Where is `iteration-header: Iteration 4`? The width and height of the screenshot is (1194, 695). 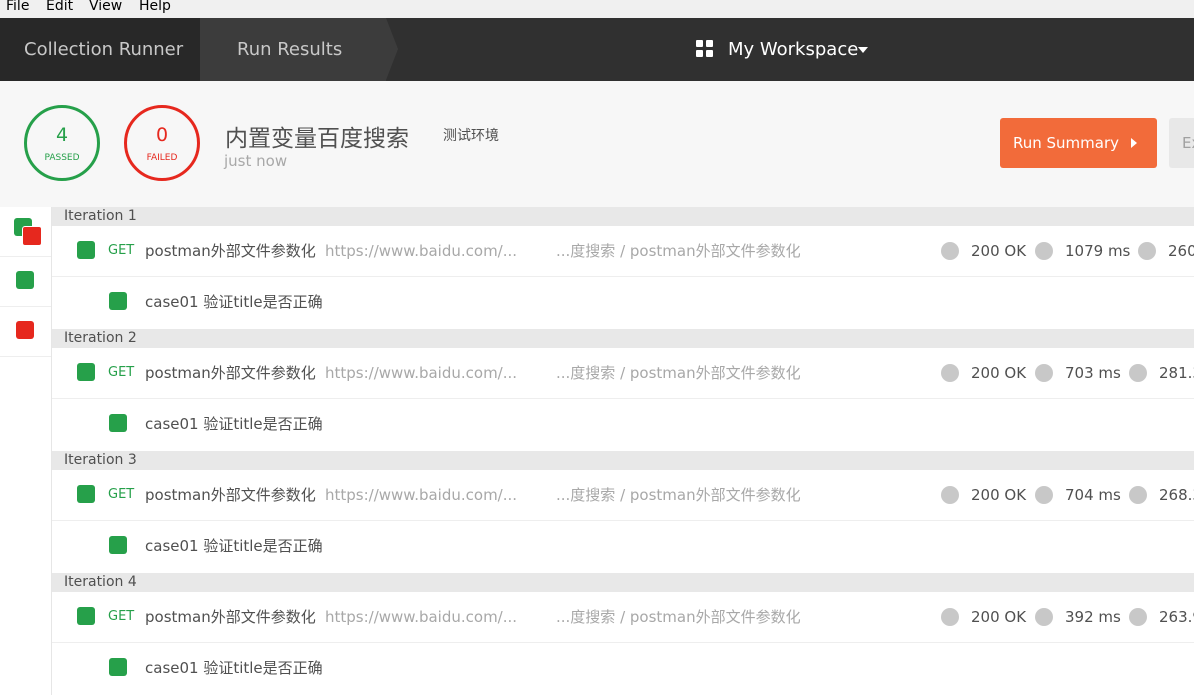 iteration-header: Iteration 4 is located at coordinates (623, 582).